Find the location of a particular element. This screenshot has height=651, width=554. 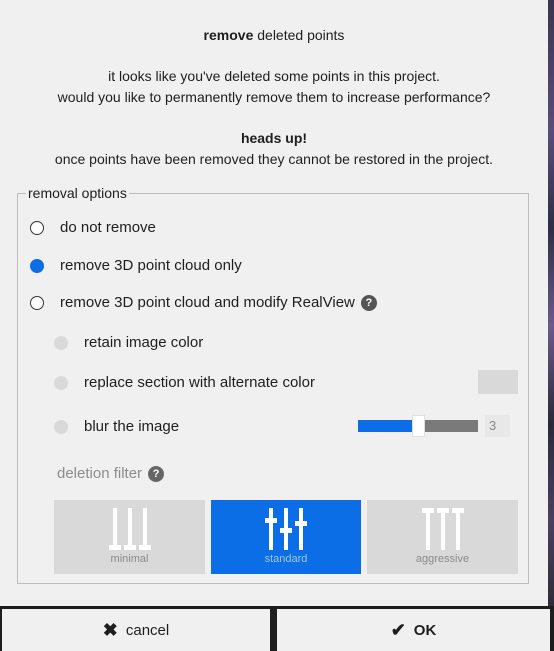

suboption-retain-image-color: retain image color is located at coordinates (128, 342).